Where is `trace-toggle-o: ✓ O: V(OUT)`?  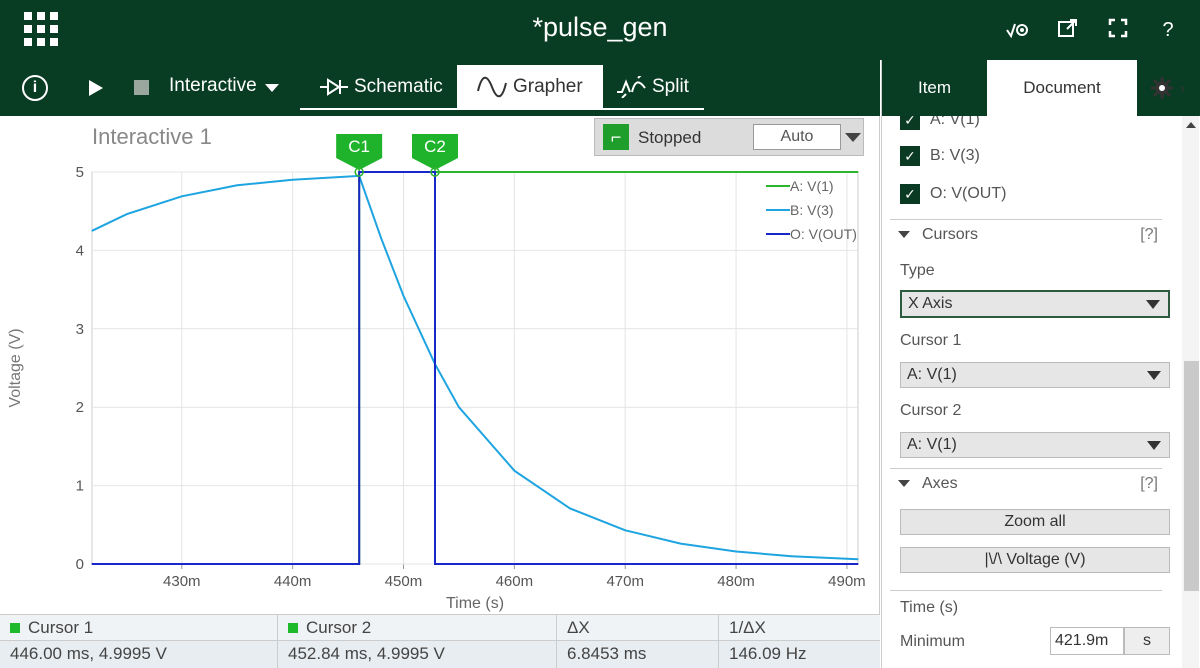 trace-toggle-o: ✓ O: V(OUT) is located at coordinates (953, 194).